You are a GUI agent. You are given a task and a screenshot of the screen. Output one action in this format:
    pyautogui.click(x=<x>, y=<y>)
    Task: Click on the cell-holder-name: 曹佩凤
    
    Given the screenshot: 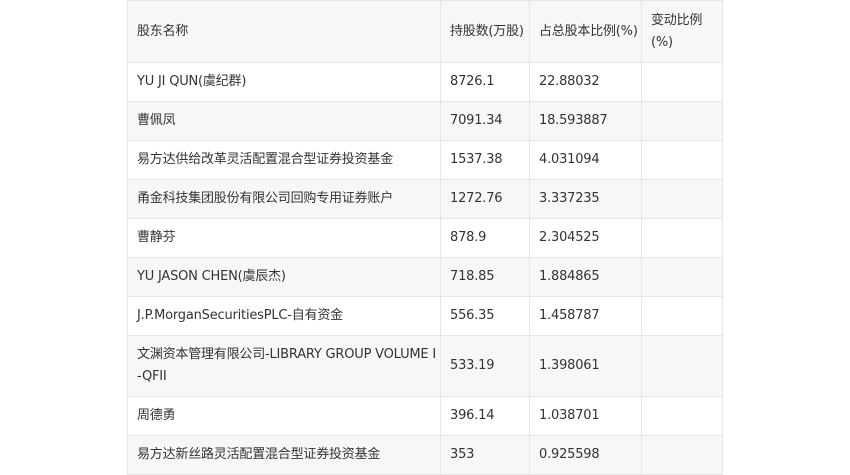 What is the action you would take?
    pyautogui.click(x=284, y=121)
    